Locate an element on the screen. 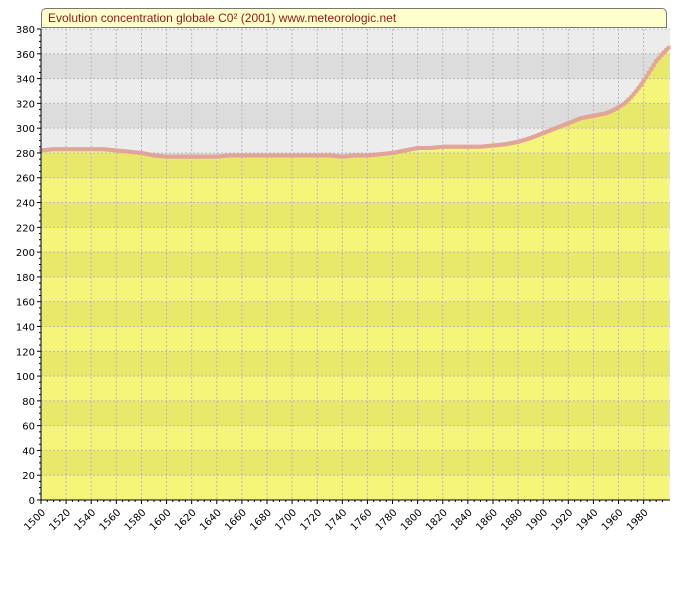 The width and height of the screenshot is (700, 600). x-tick-label: 1540 is located at coordinates (86, 520).